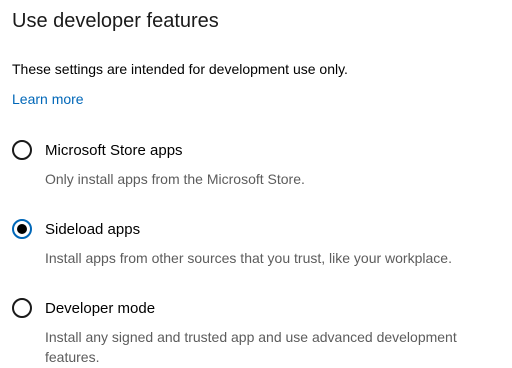  What do you see at coordinates (22, 308) in the screenshot?
I see `developer-mode-radio` at bounding box center [22, 308].